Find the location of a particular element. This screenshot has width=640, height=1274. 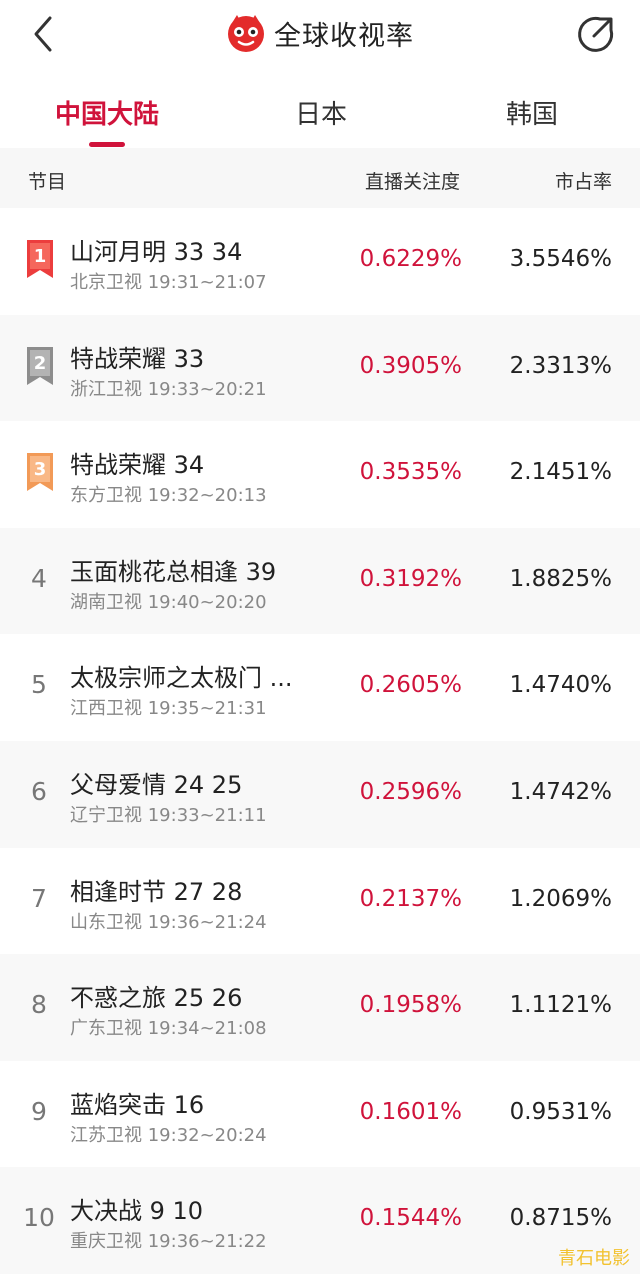

attention-value: 0.2137% is located at coordinates (410, 898).